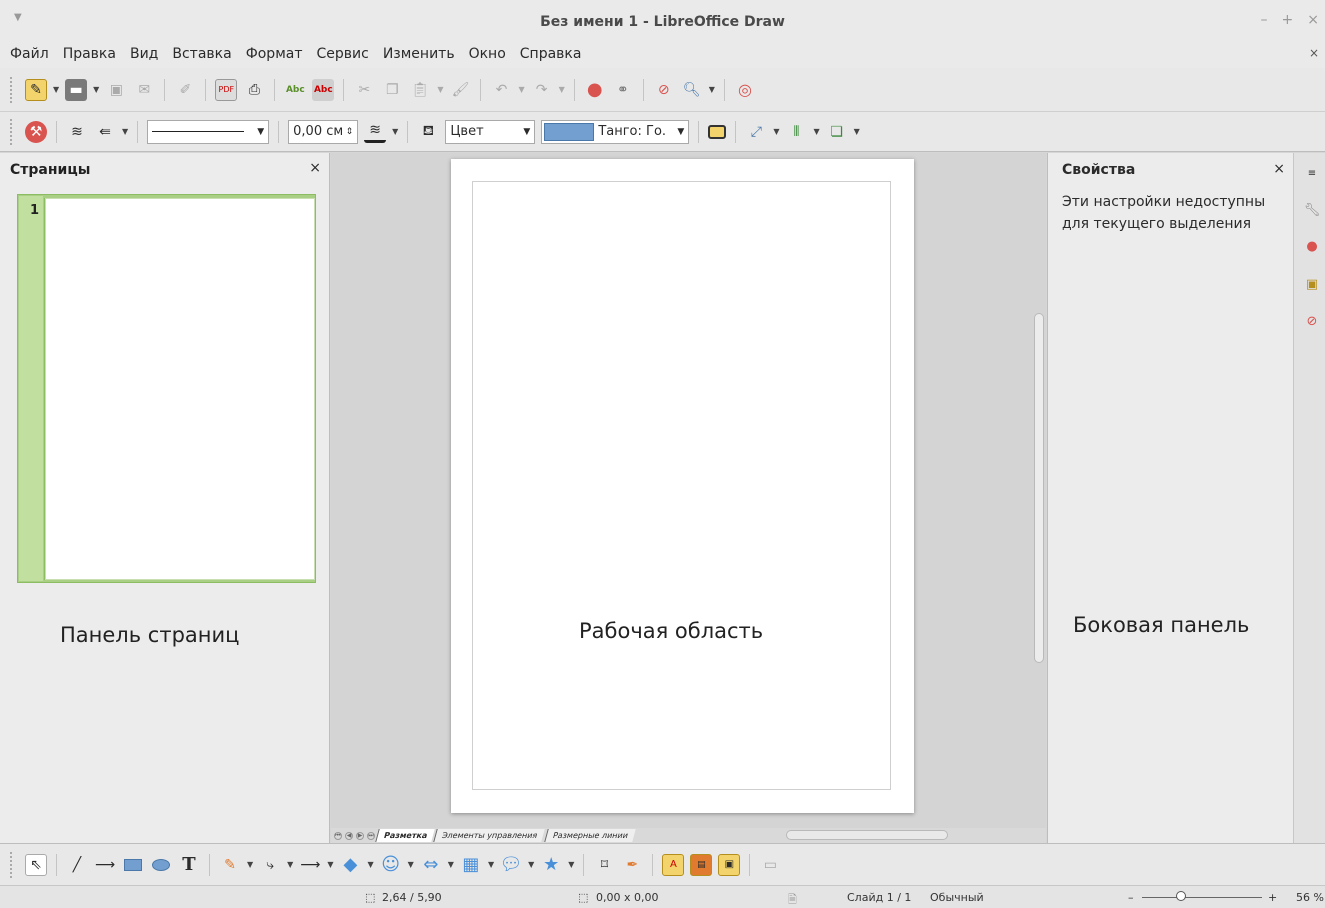  What do you see at coordinates (460, 90) in the screenshot?
I see `clone-formatting-icon: 🖌︎` at bounding box center [460, 90].